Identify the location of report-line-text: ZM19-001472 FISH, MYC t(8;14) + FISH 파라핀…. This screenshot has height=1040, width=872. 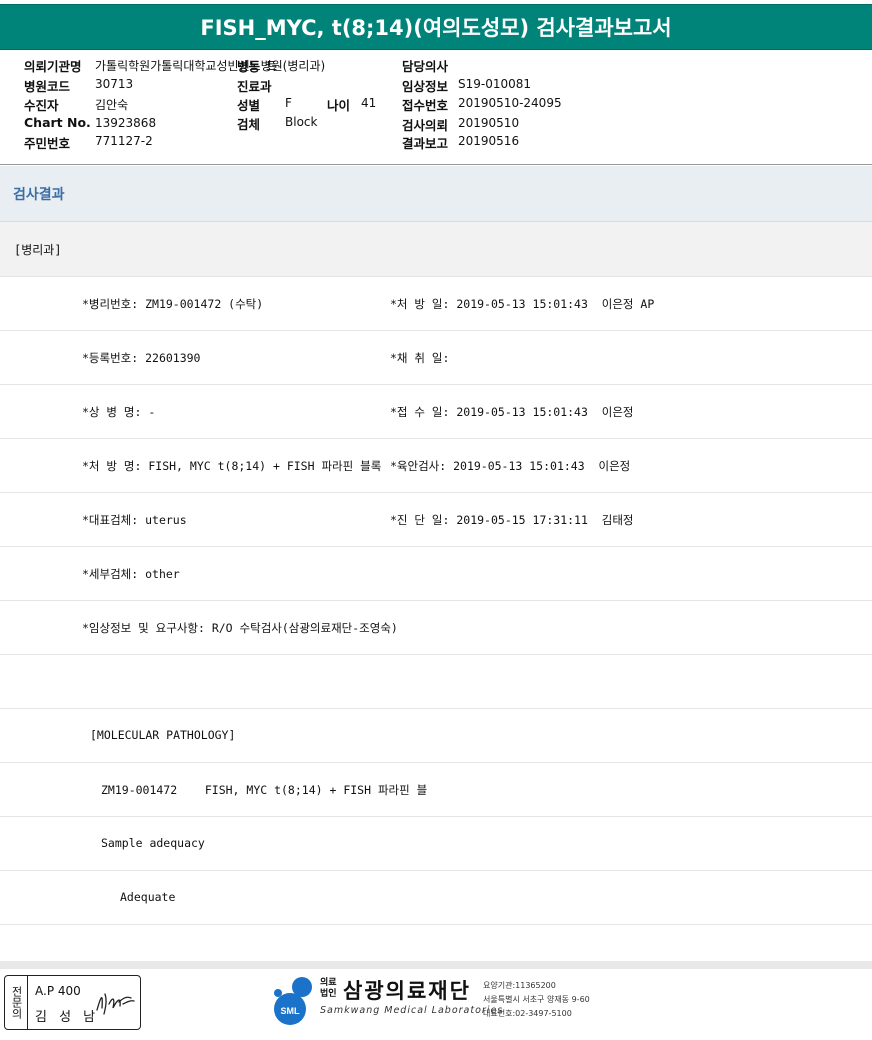
(264, 790).